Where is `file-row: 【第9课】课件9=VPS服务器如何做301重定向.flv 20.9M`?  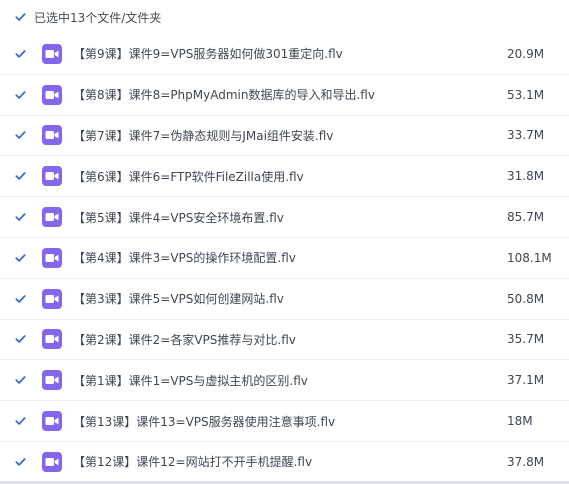
file-row: 【第9课】课件9=VPS服务器如何做301重定向.flv 20.9M is located at coordinates (284, 54).